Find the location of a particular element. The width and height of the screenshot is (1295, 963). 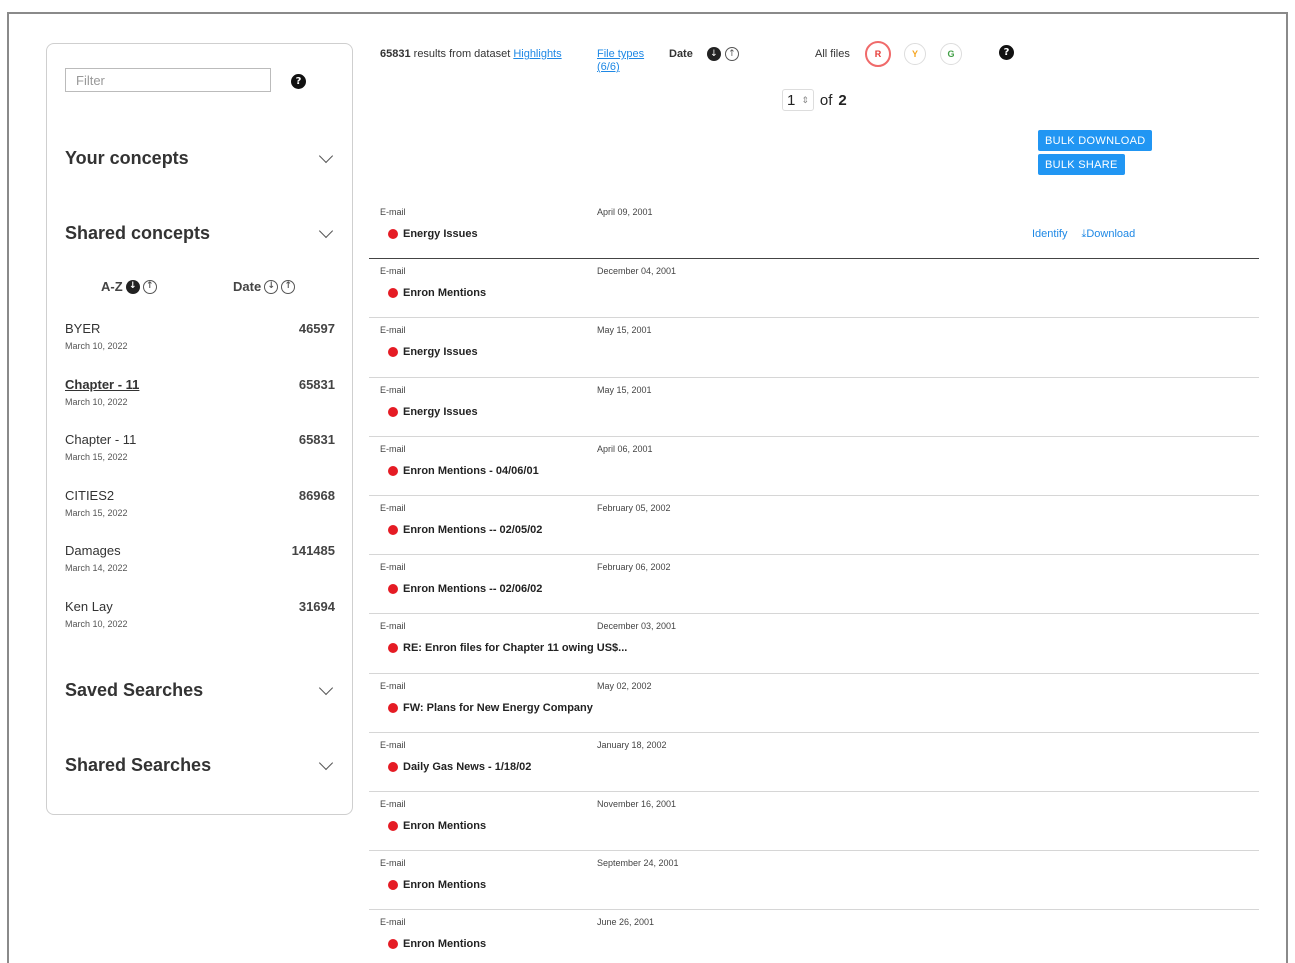

section-shared-searches: Shared Searches is located at coordinates (201, 765).